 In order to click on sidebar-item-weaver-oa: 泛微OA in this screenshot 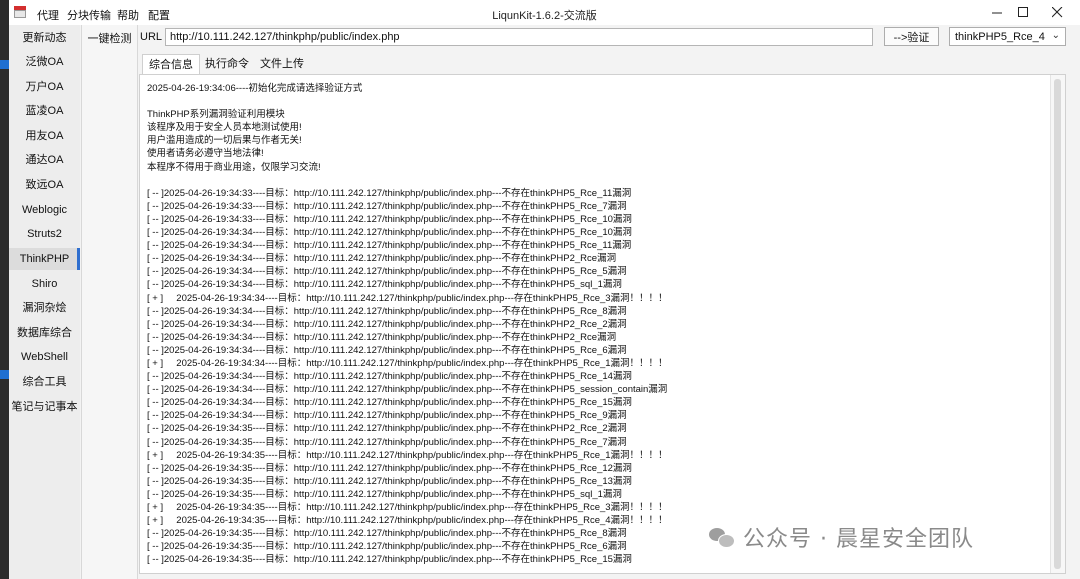, I will do `click(44, 62)`.